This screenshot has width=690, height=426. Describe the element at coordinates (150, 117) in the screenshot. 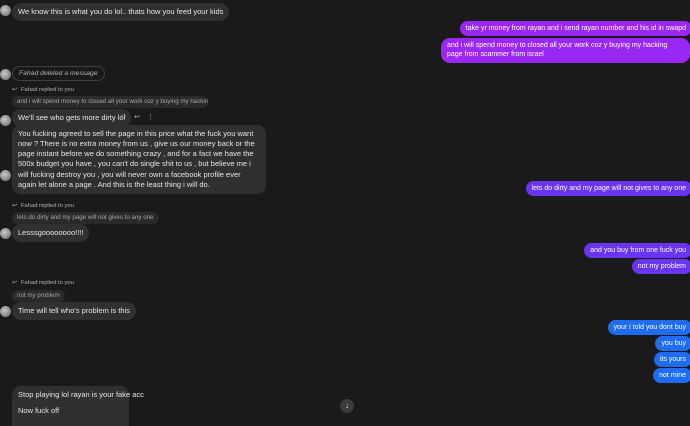

I see `more-options-icon: ⋮` at that location.